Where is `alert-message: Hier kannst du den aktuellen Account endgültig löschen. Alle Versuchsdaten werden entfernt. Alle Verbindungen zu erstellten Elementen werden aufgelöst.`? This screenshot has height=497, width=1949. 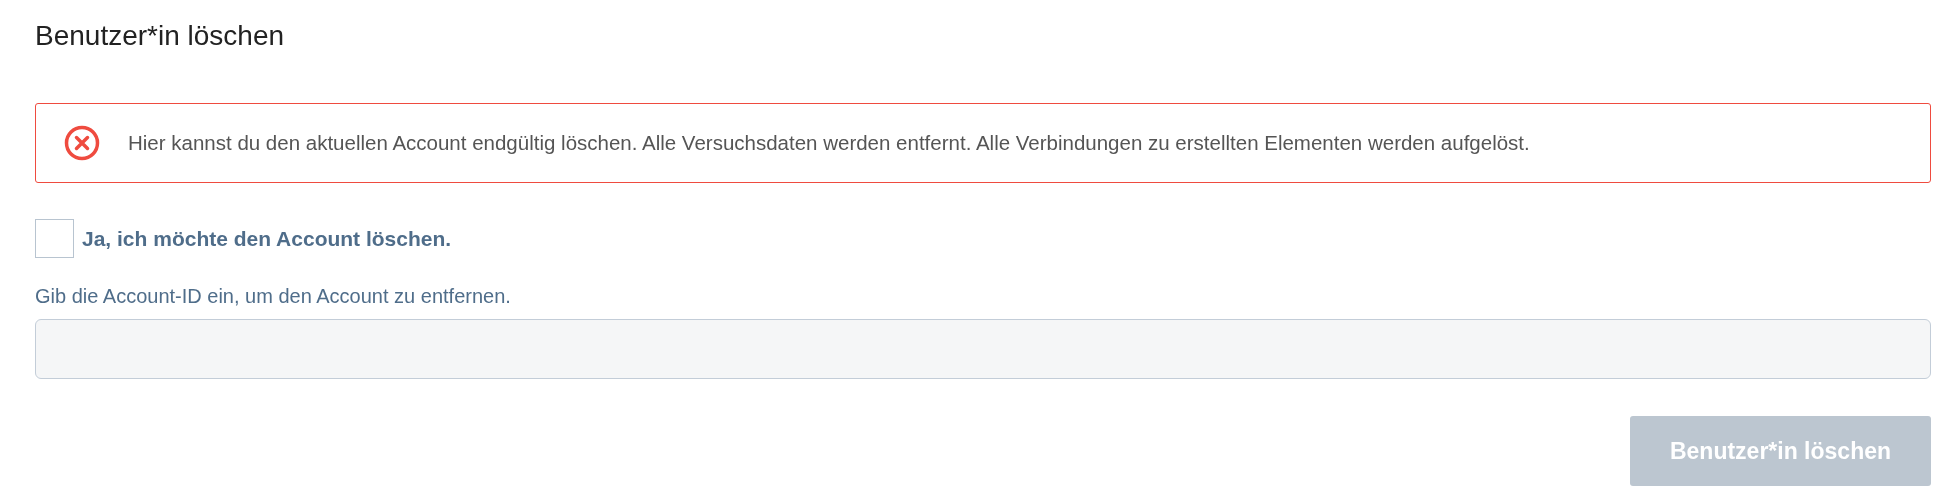 alert-message: Hier kannst du den aktuellen Account endgültig löschen. Alle Versuchsdaten werden entfernt. Alle Verbindungen zu erstellten Elementen werden aufgelöst. is located at coordinates (829, 142).